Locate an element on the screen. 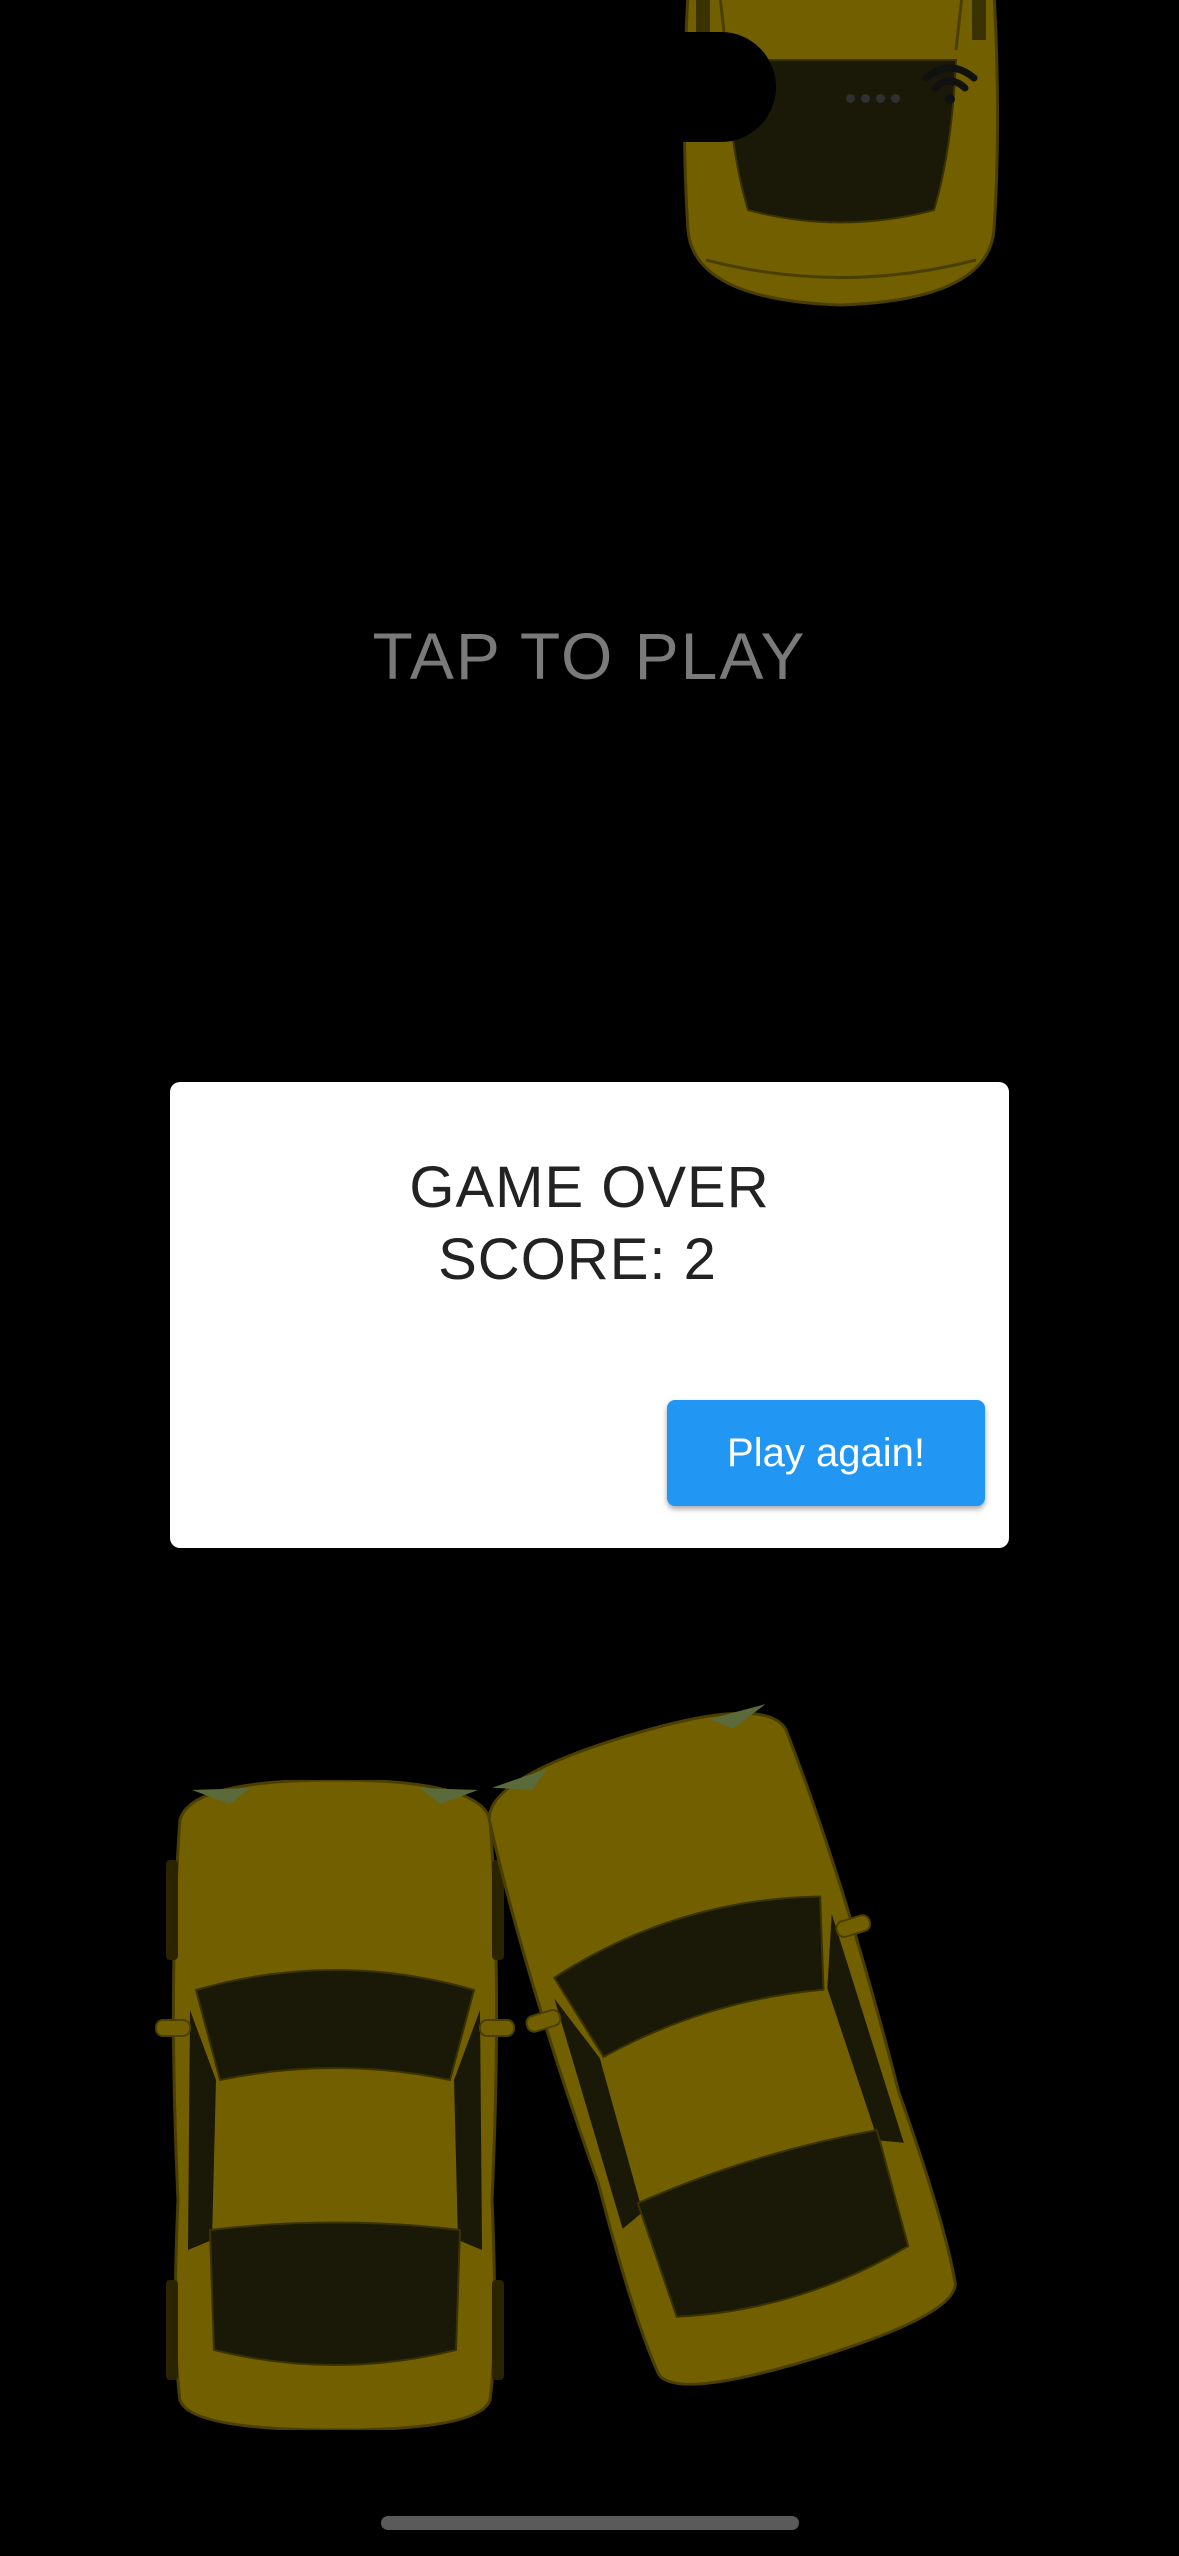 The image size is (1179, 2556). wifi-icon is located at coordinates (950, 84).